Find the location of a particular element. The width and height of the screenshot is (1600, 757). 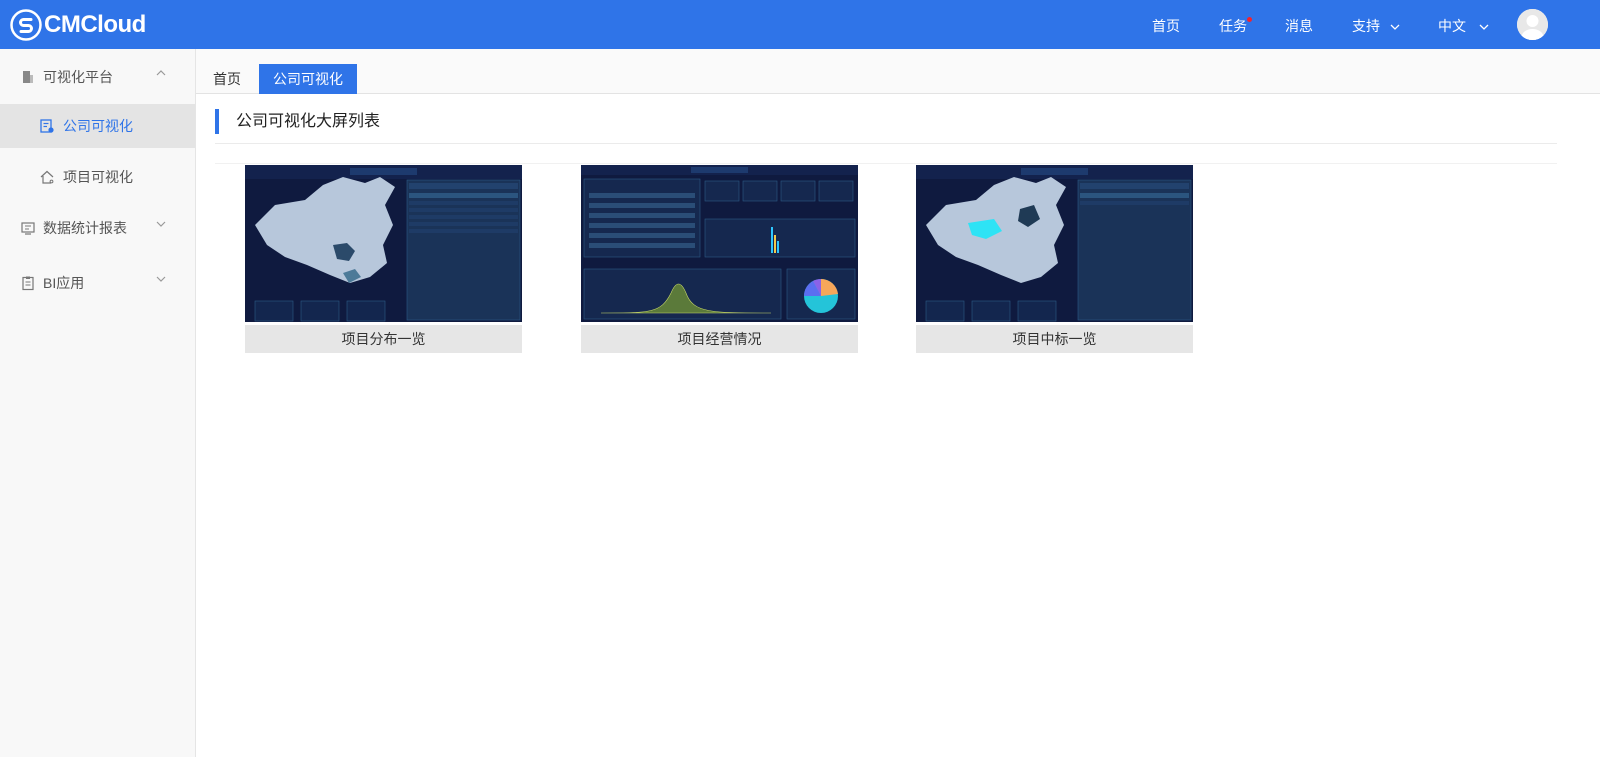

notification-dot is located at coordinates (1249, 19).